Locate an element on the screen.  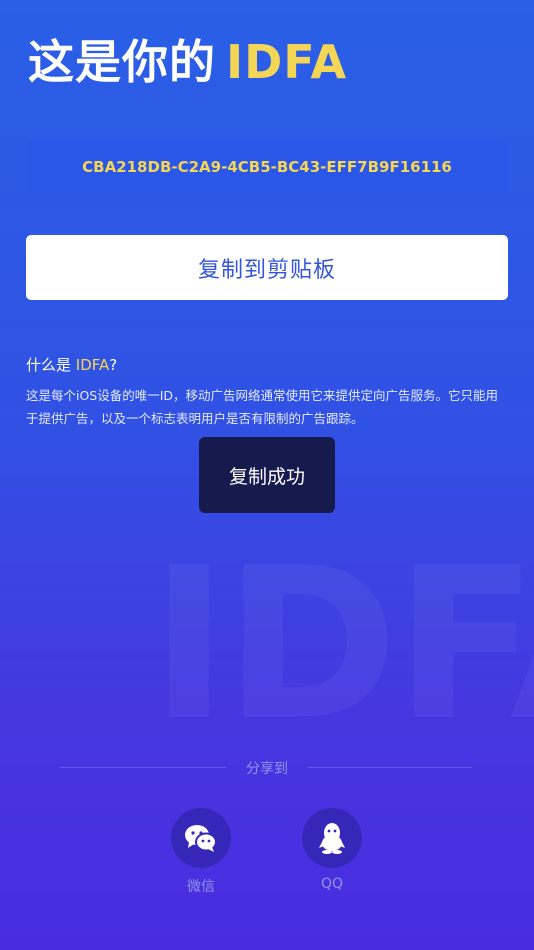
share-wechat-label: 微信 is located at coordinates (201, 887).